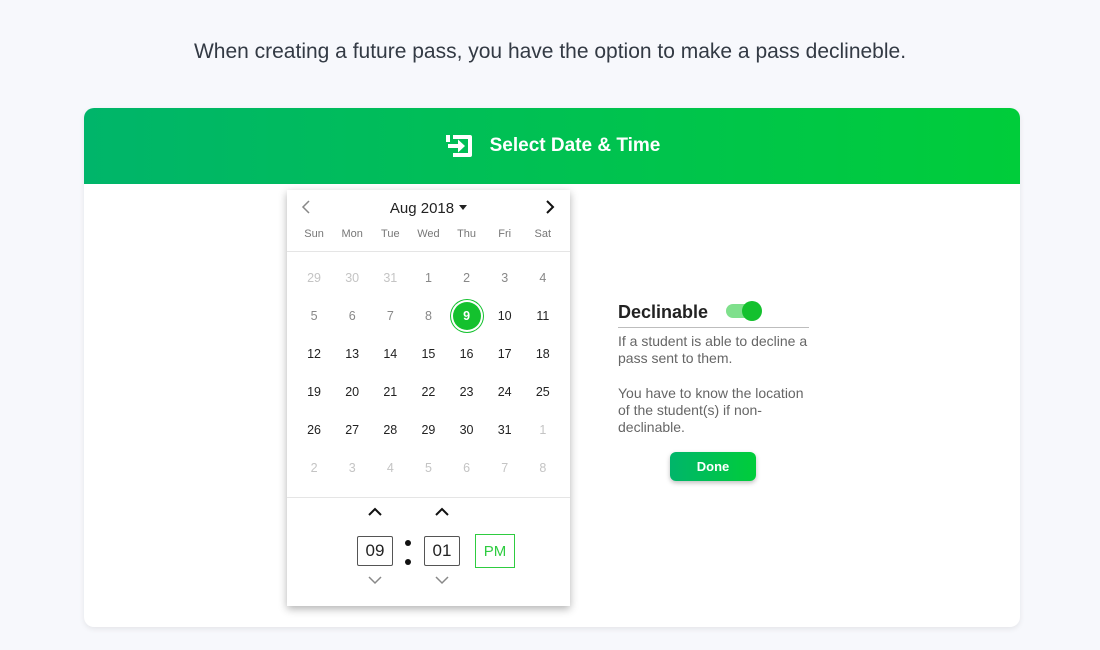 This screenshot has height=650, width=1100. Describe the element at coordinates (467, 392) in the screenshot. I see `day-cell: 23` at that location.